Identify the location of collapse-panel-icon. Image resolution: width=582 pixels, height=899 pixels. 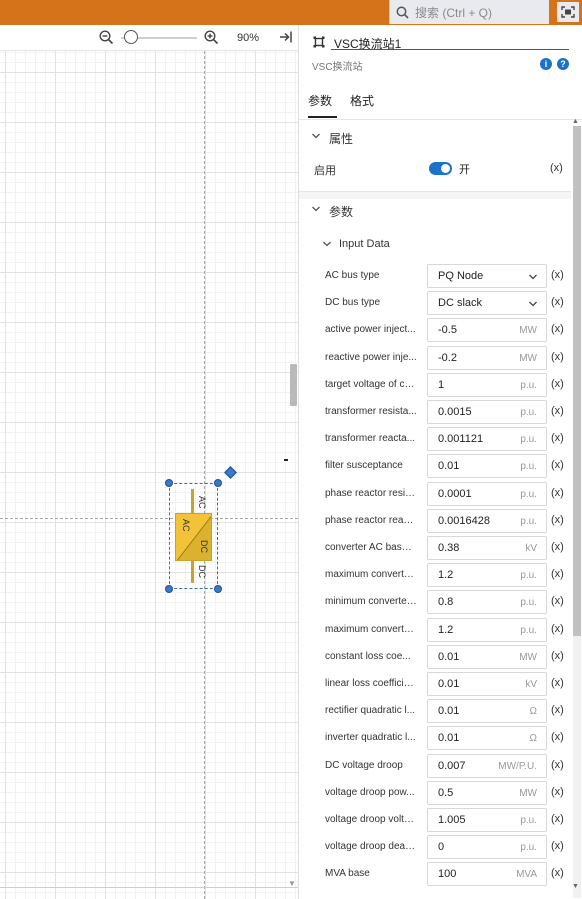
(286, 37).